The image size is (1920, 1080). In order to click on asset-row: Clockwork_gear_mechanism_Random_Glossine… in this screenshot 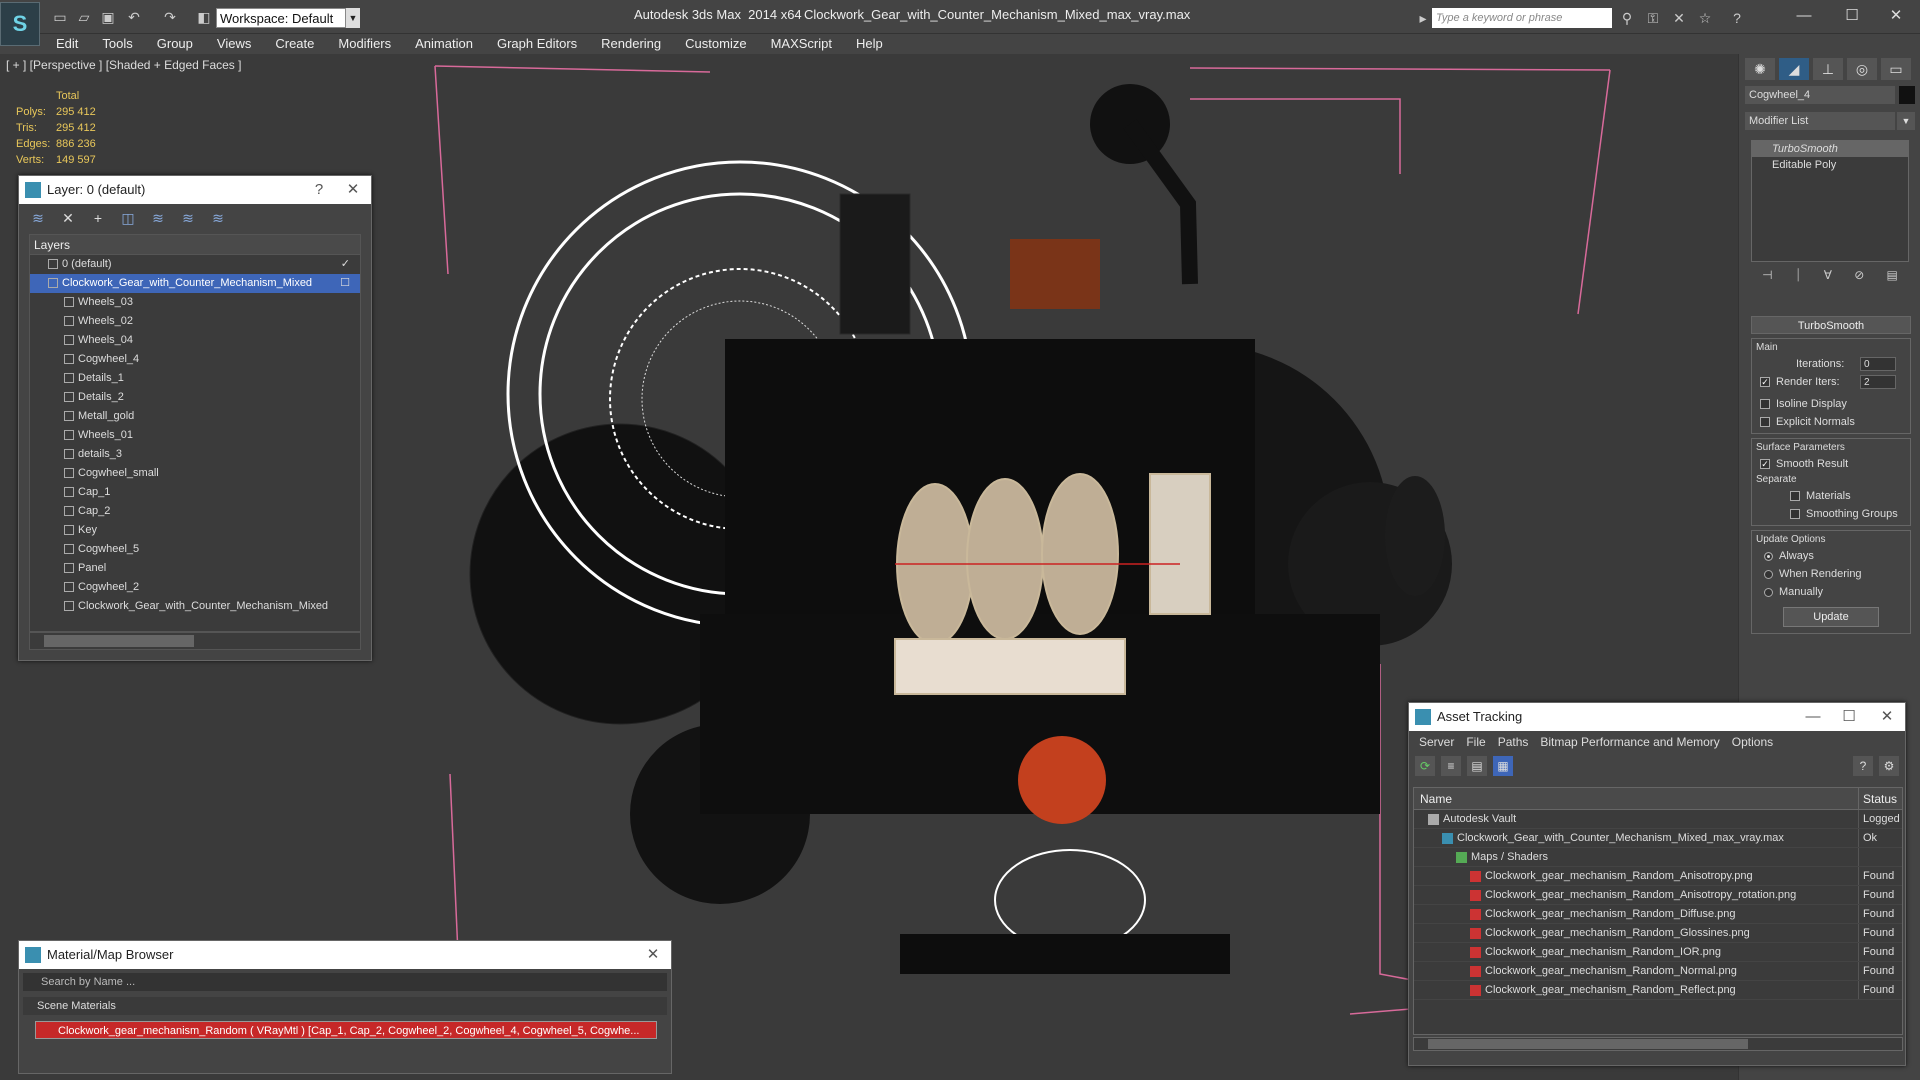, I will do `click(1658, 933)`.